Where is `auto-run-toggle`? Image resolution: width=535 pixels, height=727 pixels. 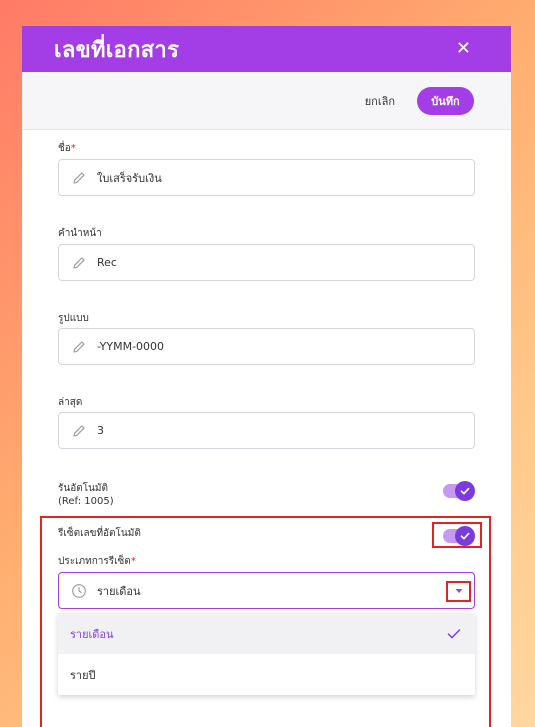
auto-run-toggle is located at coordinates (459, 491).